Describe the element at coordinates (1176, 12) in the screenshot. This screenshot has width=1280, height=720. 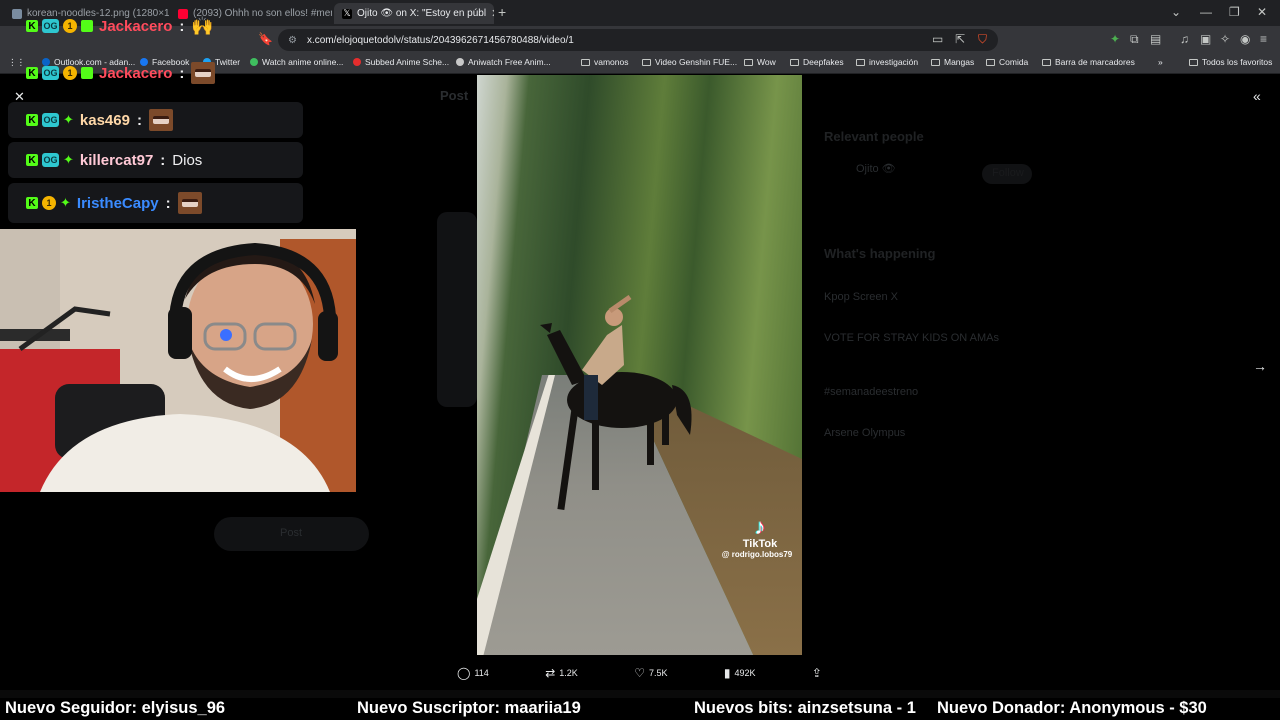
I see `chevron-down-icon: ⌄` at that location.